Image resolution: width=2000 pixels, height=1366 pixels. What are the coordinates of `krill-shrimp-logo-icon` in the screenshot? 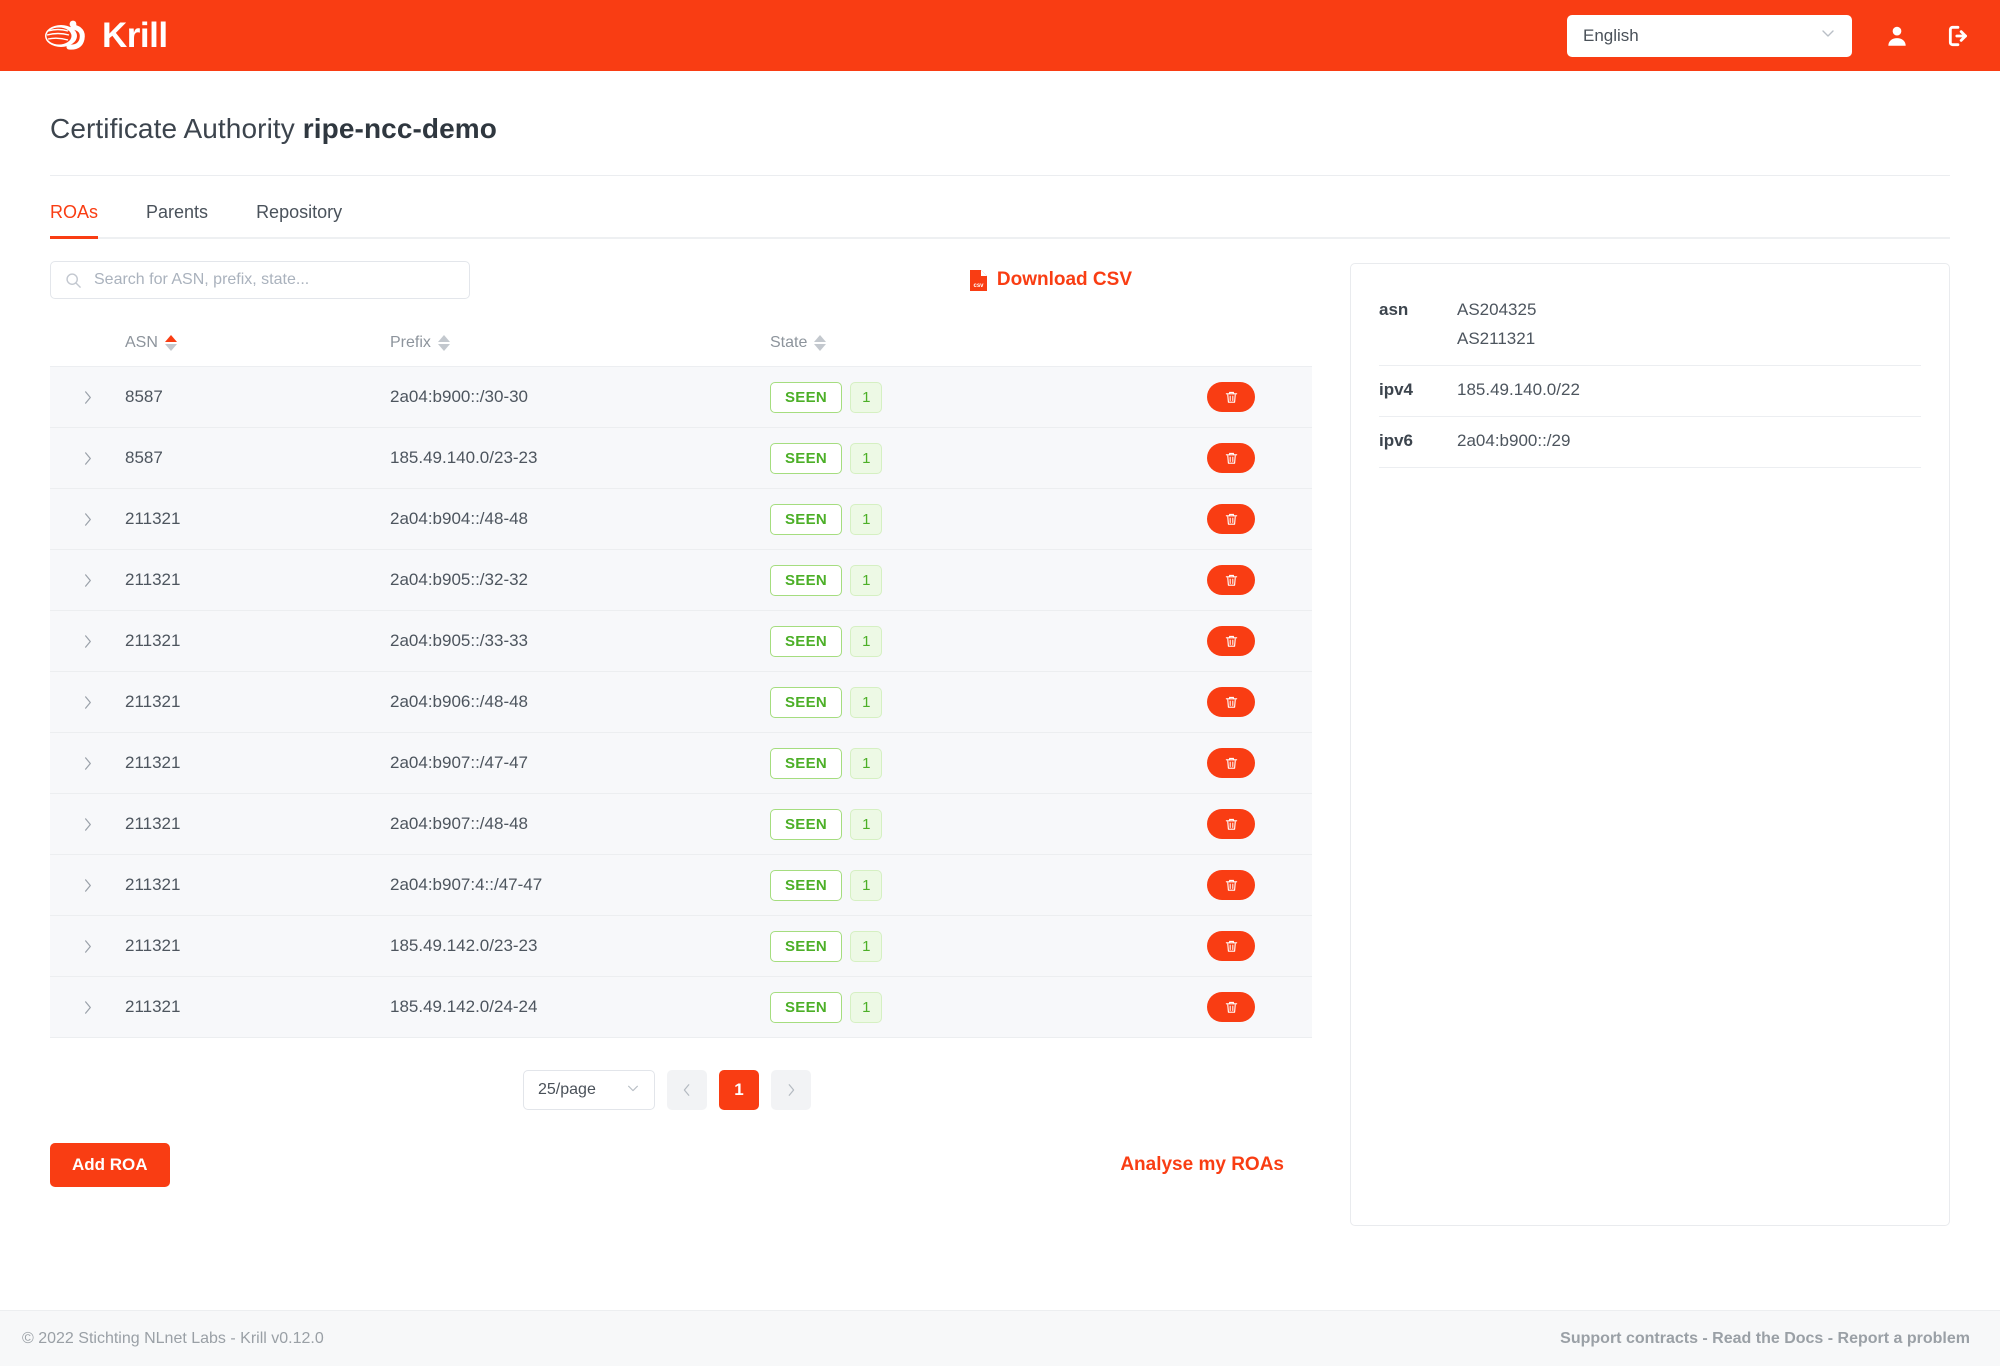 It's located at (65, 35).